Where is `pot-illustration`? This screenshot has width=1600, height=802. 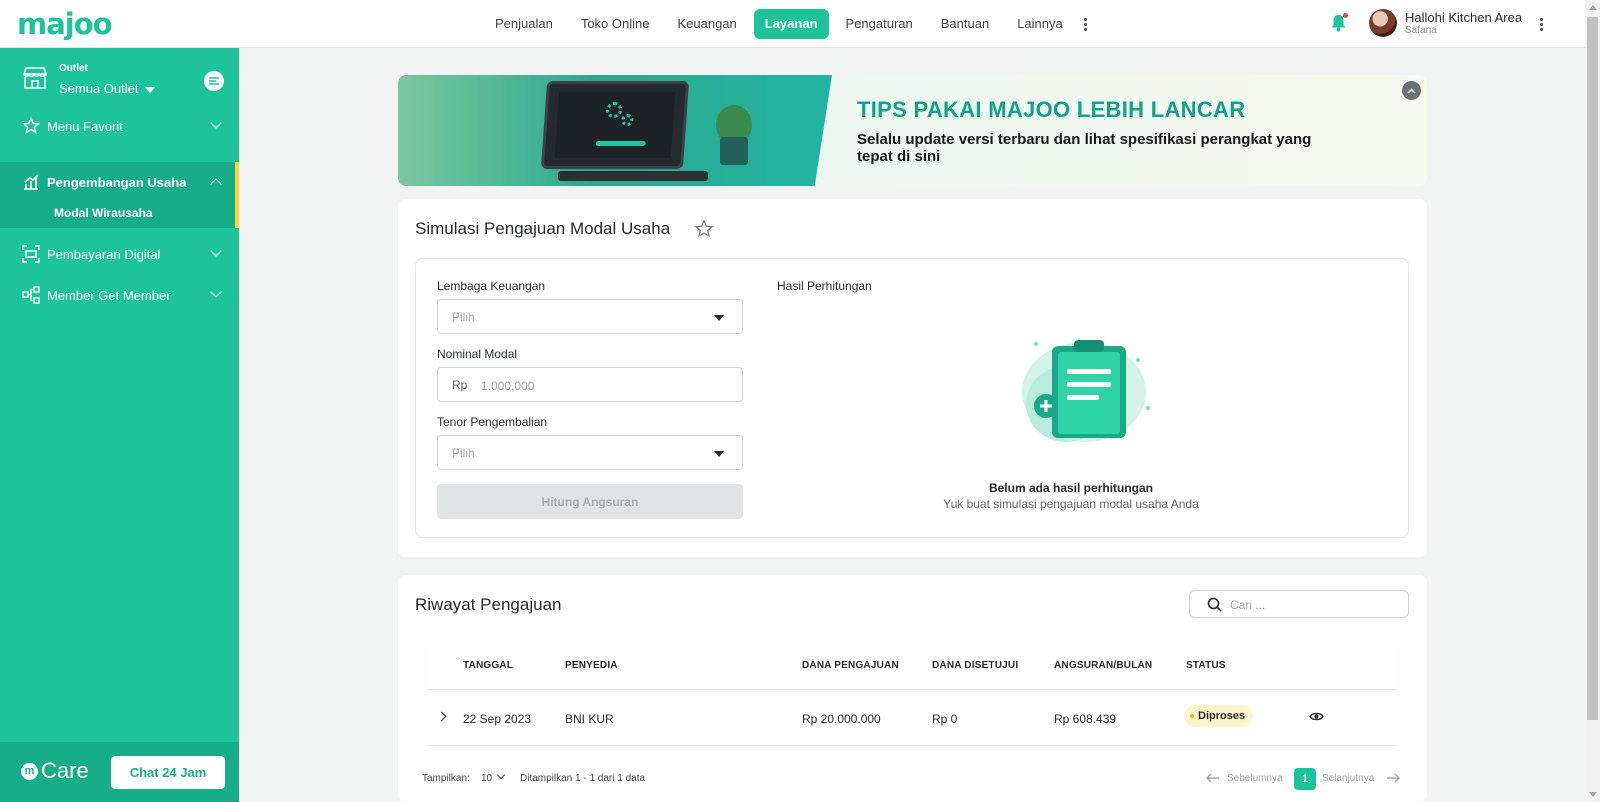 pot-illustration is located at coordinates (734, 151).